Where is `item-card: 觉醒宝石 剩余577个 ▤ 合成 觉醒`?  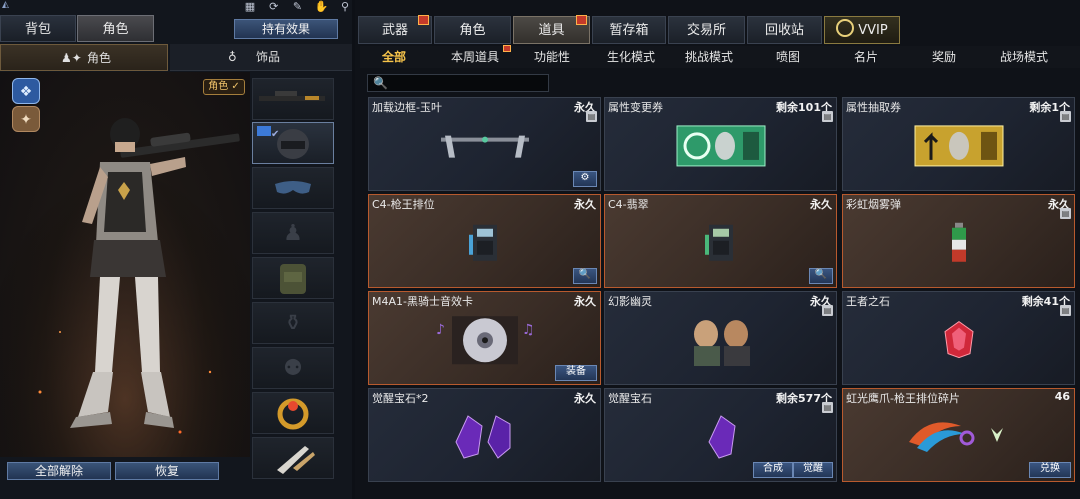
item-card: 觉醒宝石 剩余577个 ▤ 合成 觉醒 is located at coordinates (720, 435).